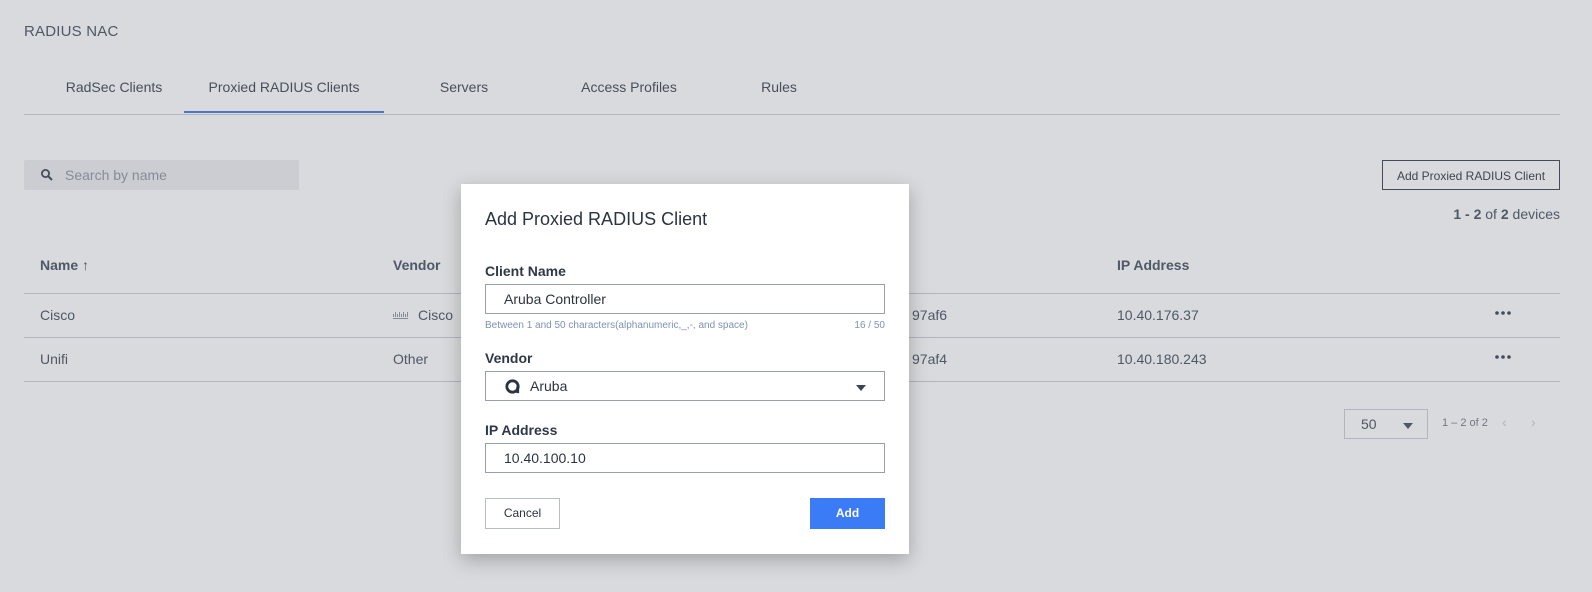 This screenshot has height=592, width=1592. Describe the element at coordinates (685, 299) in the screenshot. I see `client-name-input: Aruba Controller` at that location.